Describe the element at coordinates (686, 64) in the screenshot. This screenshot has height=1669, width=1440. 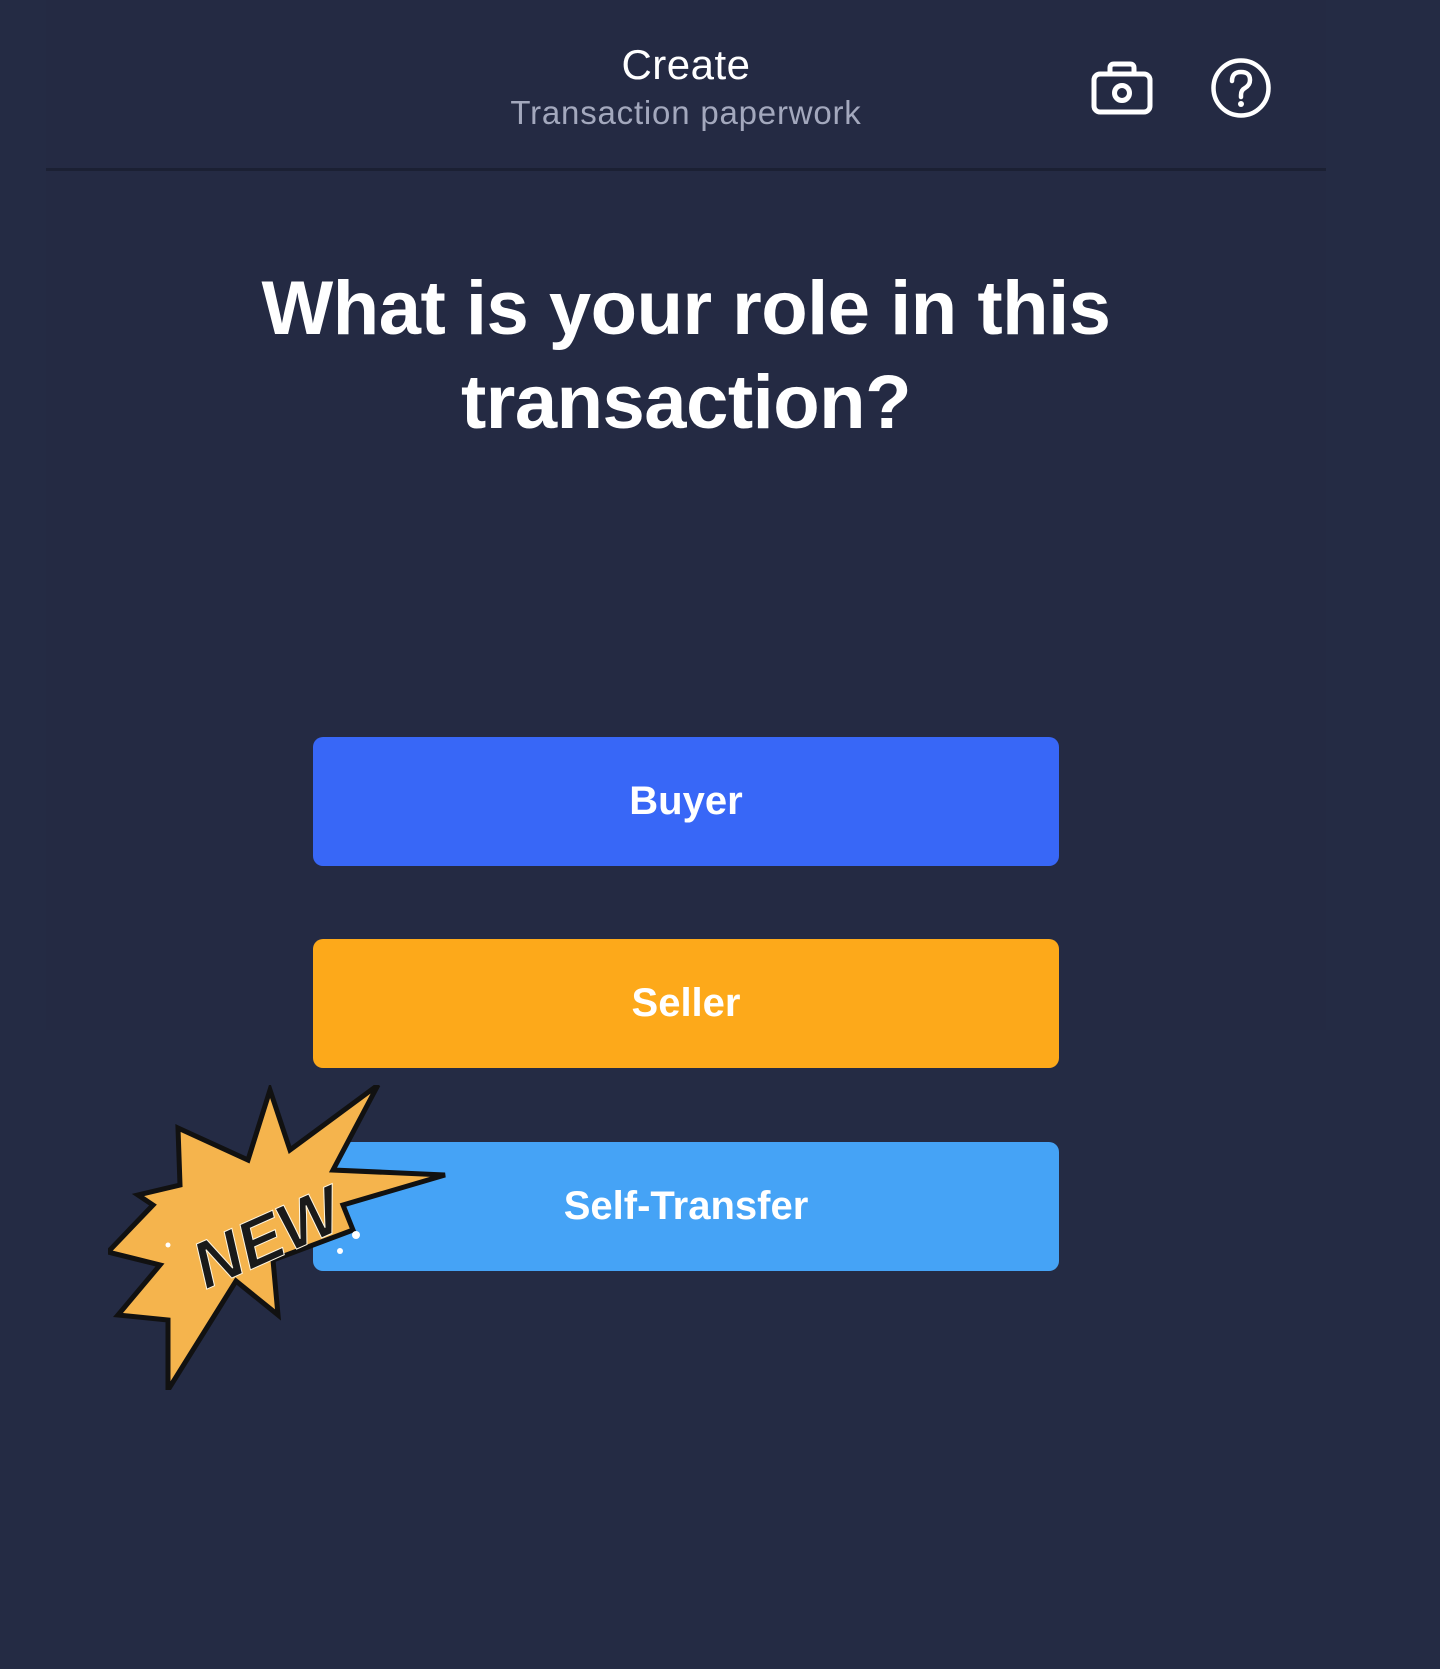
I see `page-title: Create` at that location.